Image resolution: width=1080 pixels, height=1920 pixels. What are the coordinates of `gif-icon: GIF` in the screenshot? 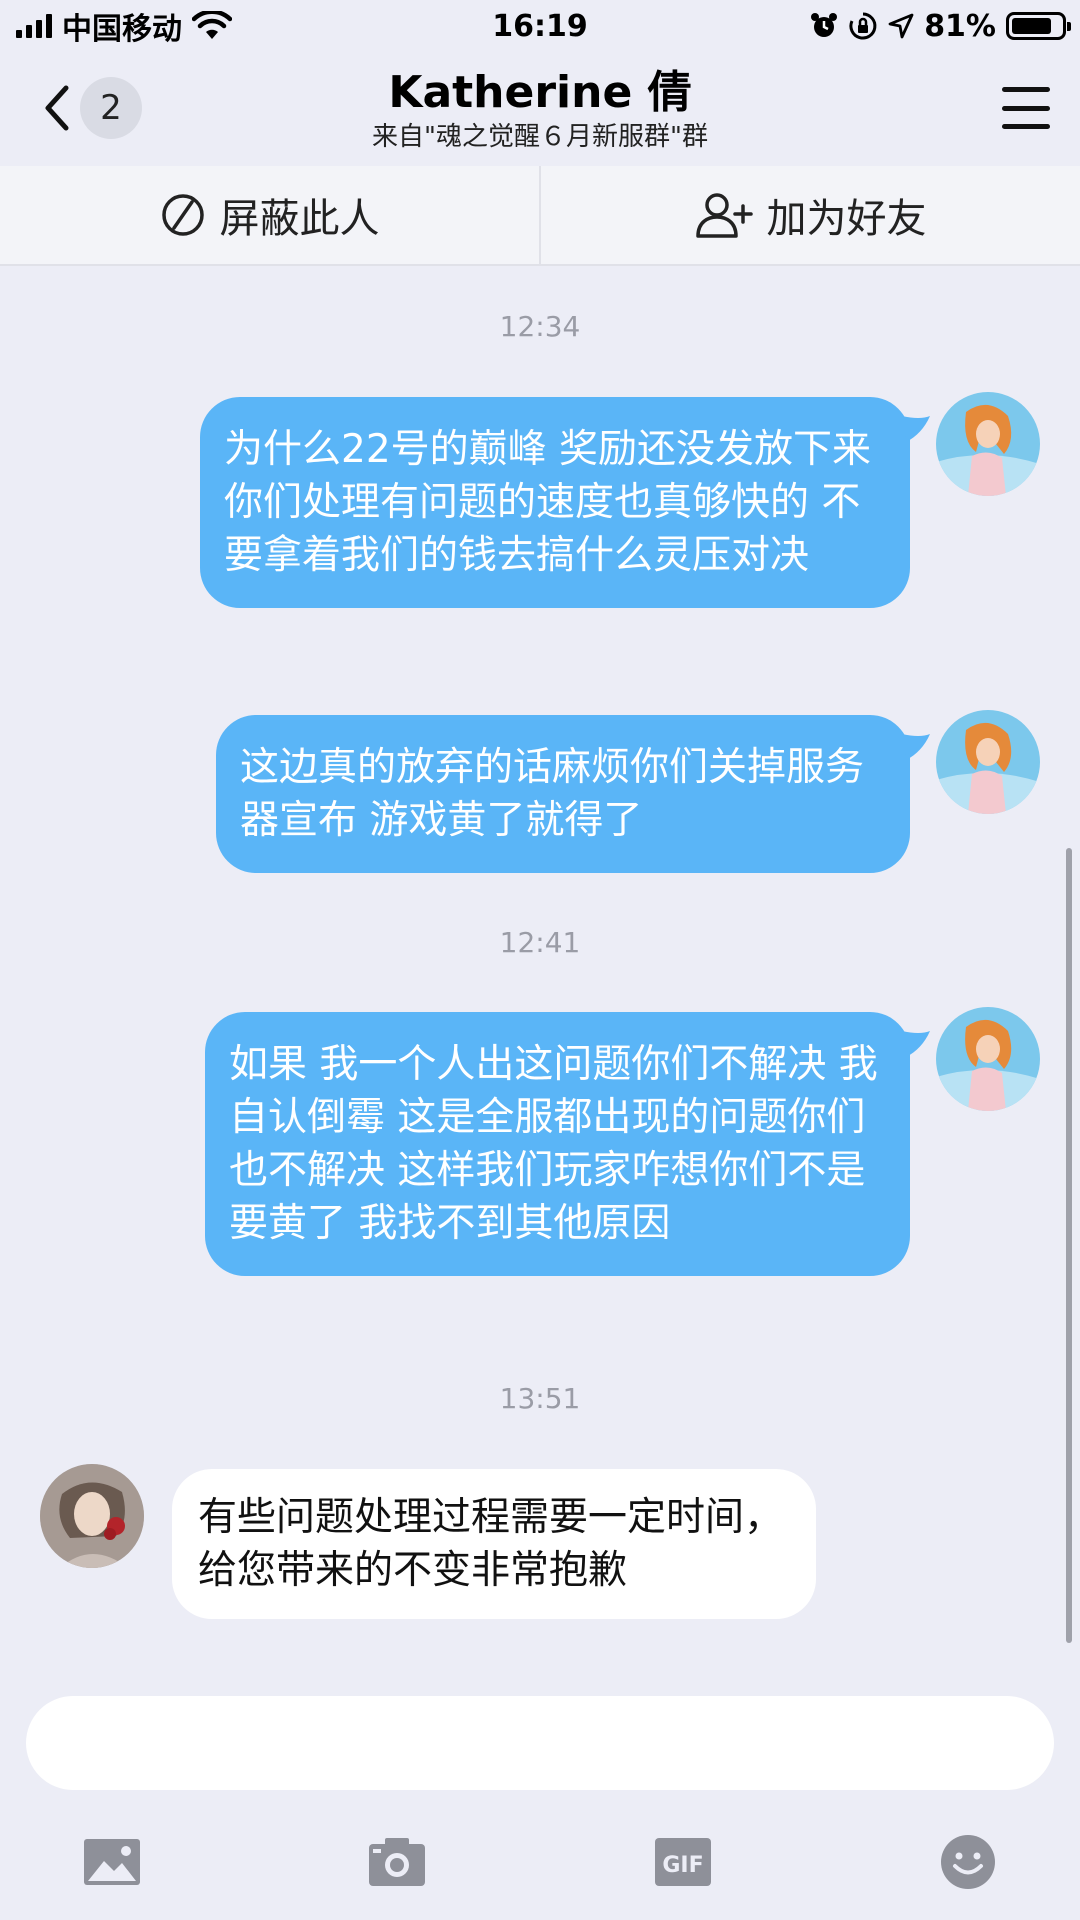 It's located at (683, 1862).